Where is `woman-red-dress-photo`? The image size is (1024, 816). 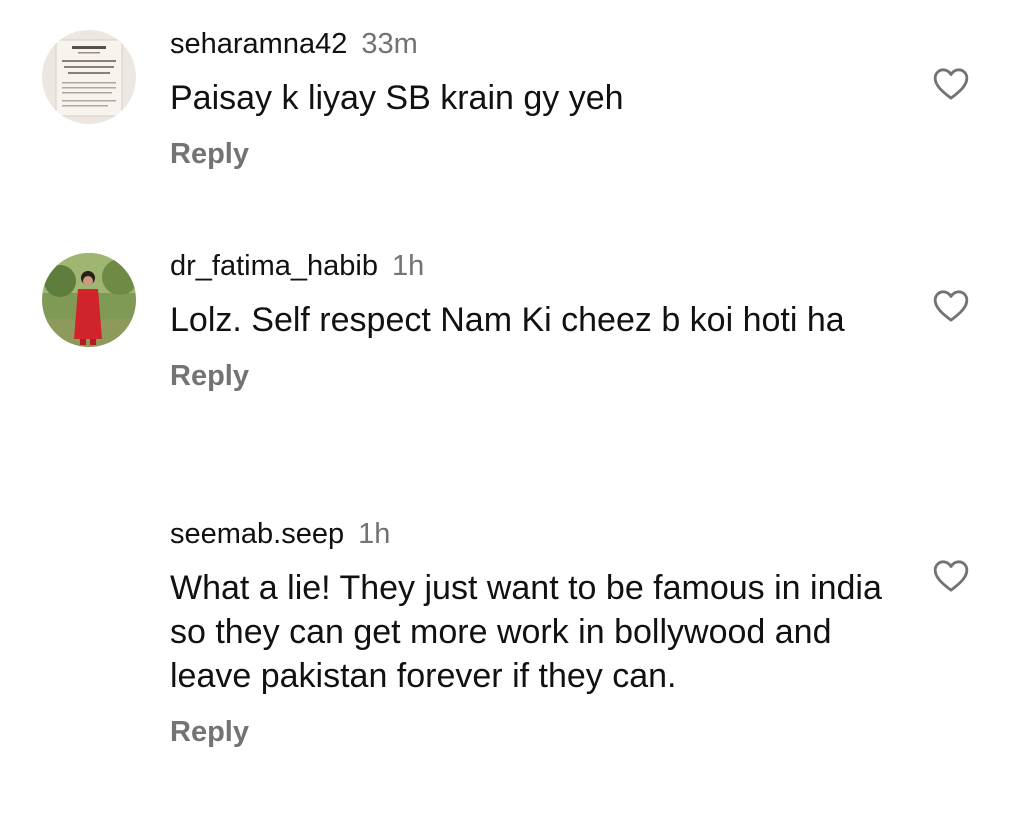 woman-red-dress-photo is located at coordinates (89, 300).